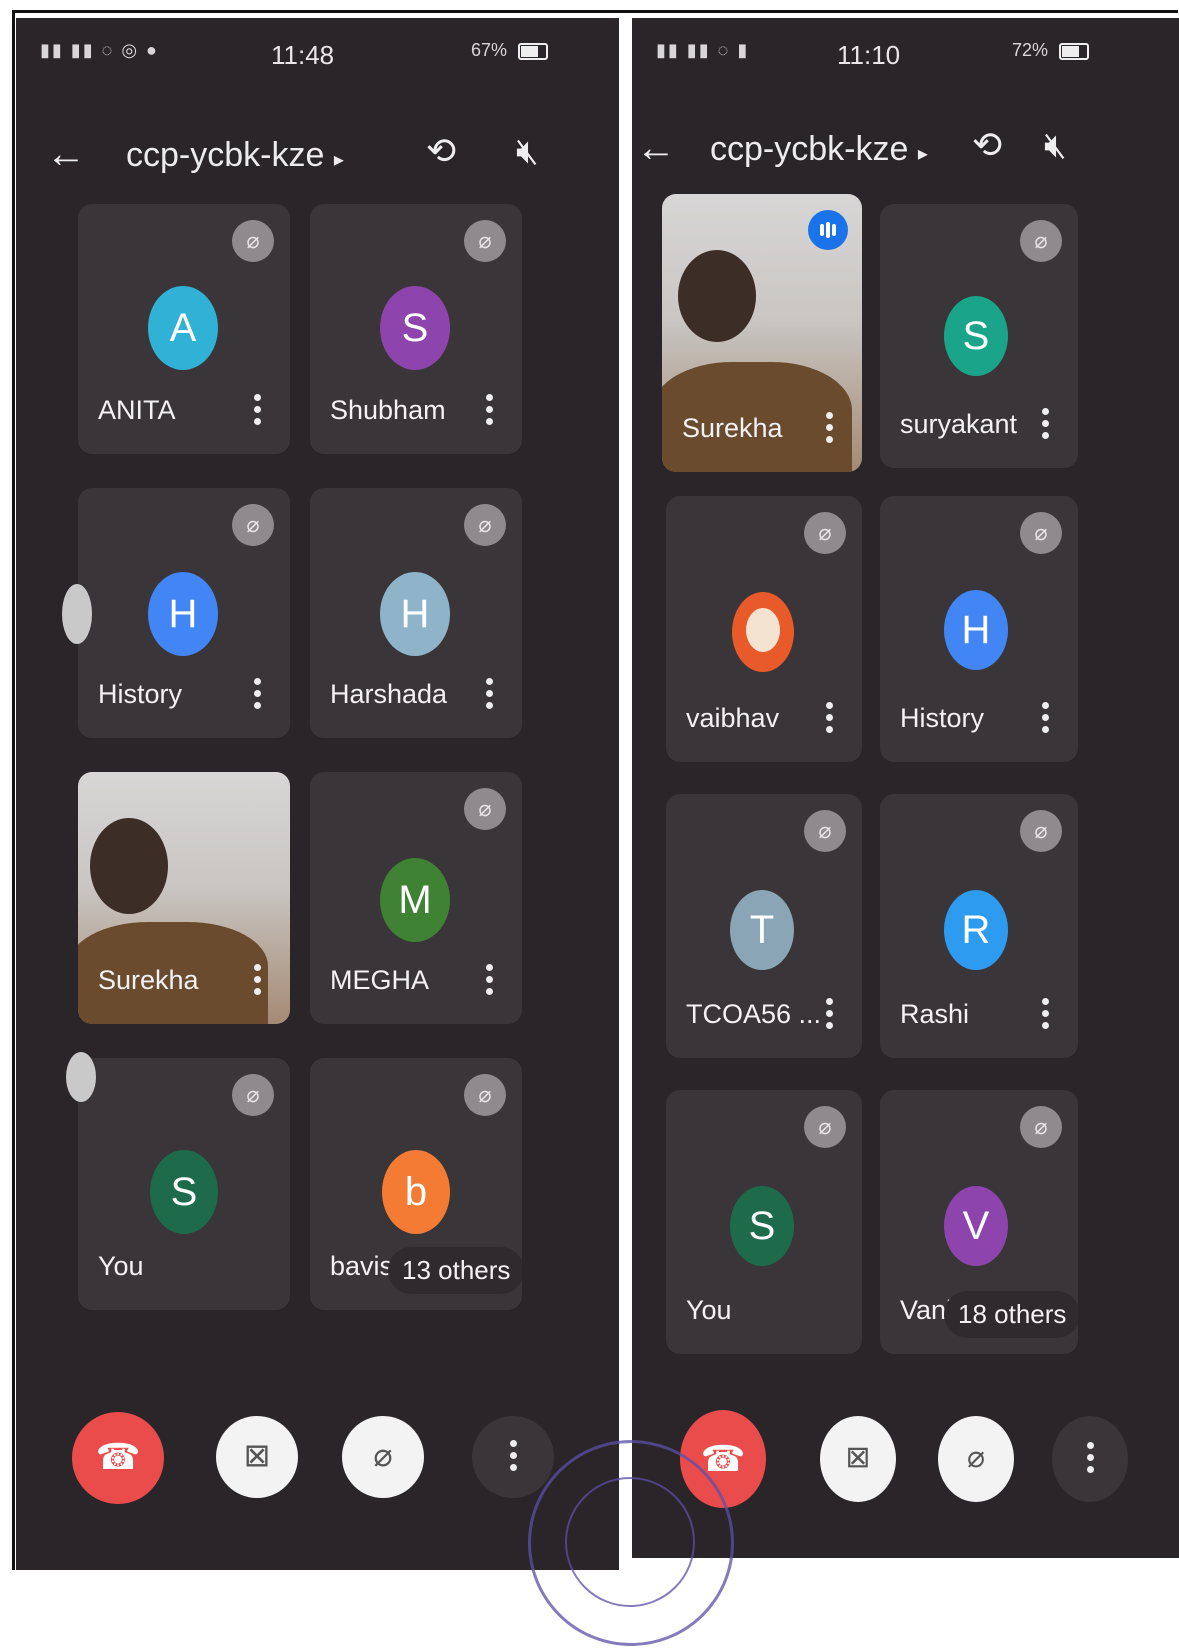 This screenshot has width=1179, height=1651. What do you see at coordinates (303, 55) in the screenshot?
I see `status-time: 11:48` at bounding box center [303, 55].